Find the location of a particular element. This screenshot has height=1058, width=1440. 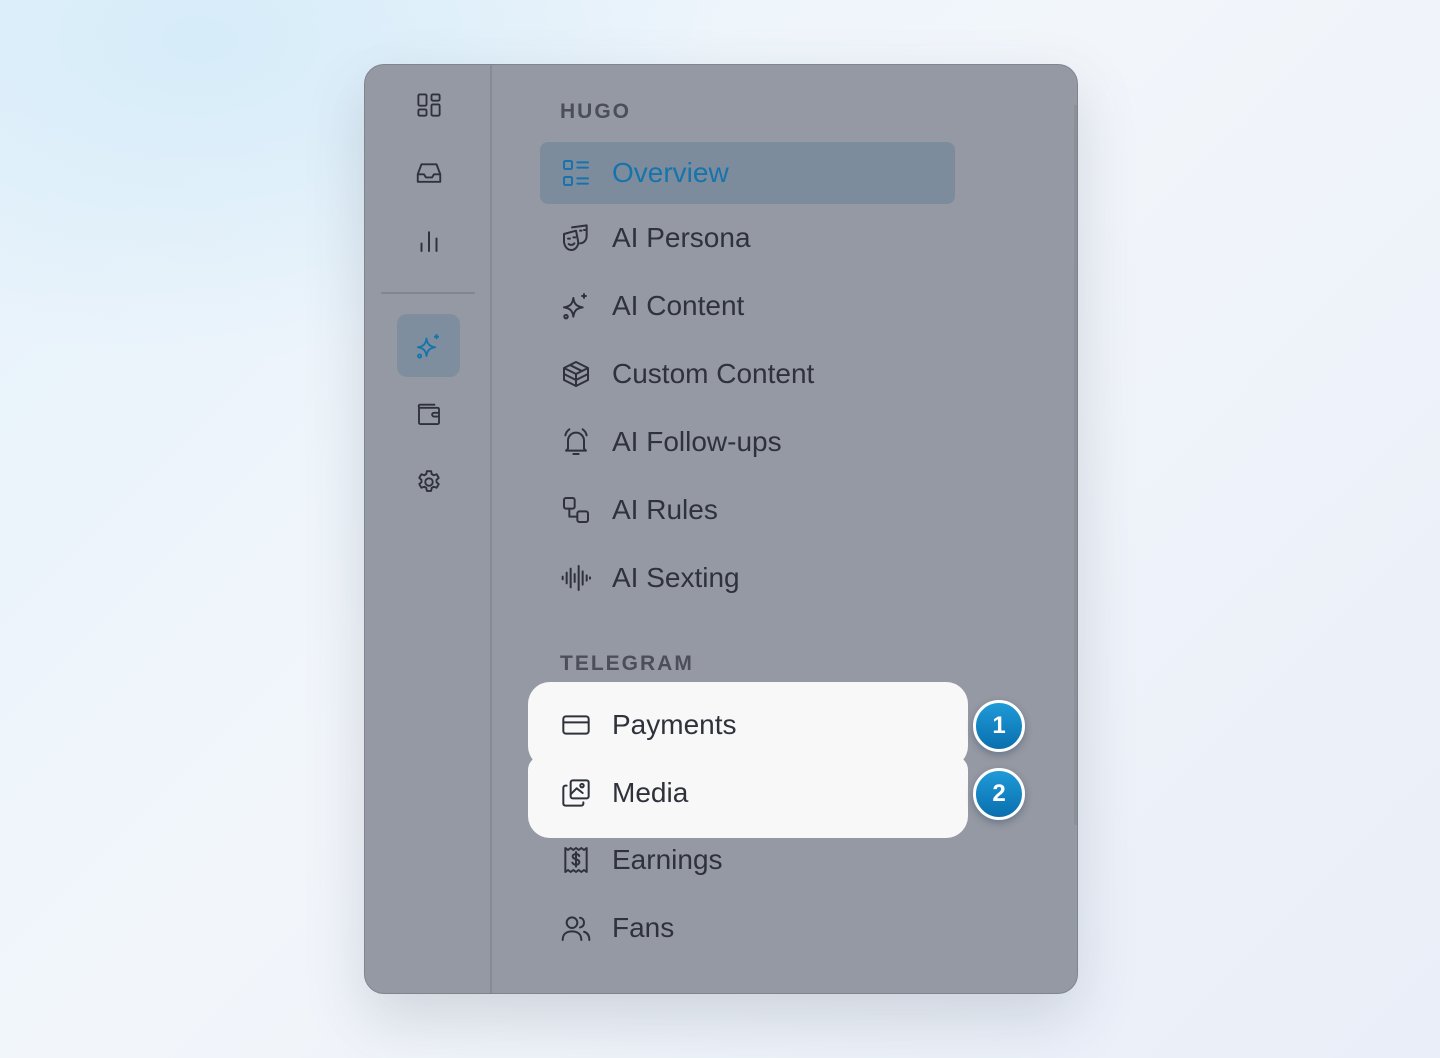

shapes-icon is located at coordinates (576, 510).